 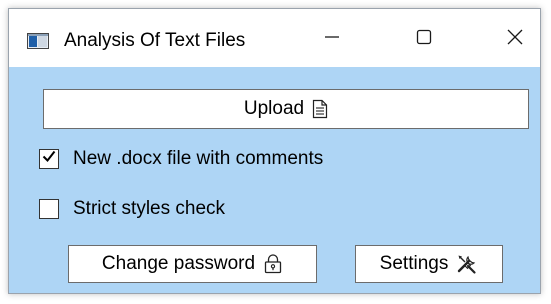 I want to click on window-title: Analysis Of Text Files, so click(x=155, y=40).